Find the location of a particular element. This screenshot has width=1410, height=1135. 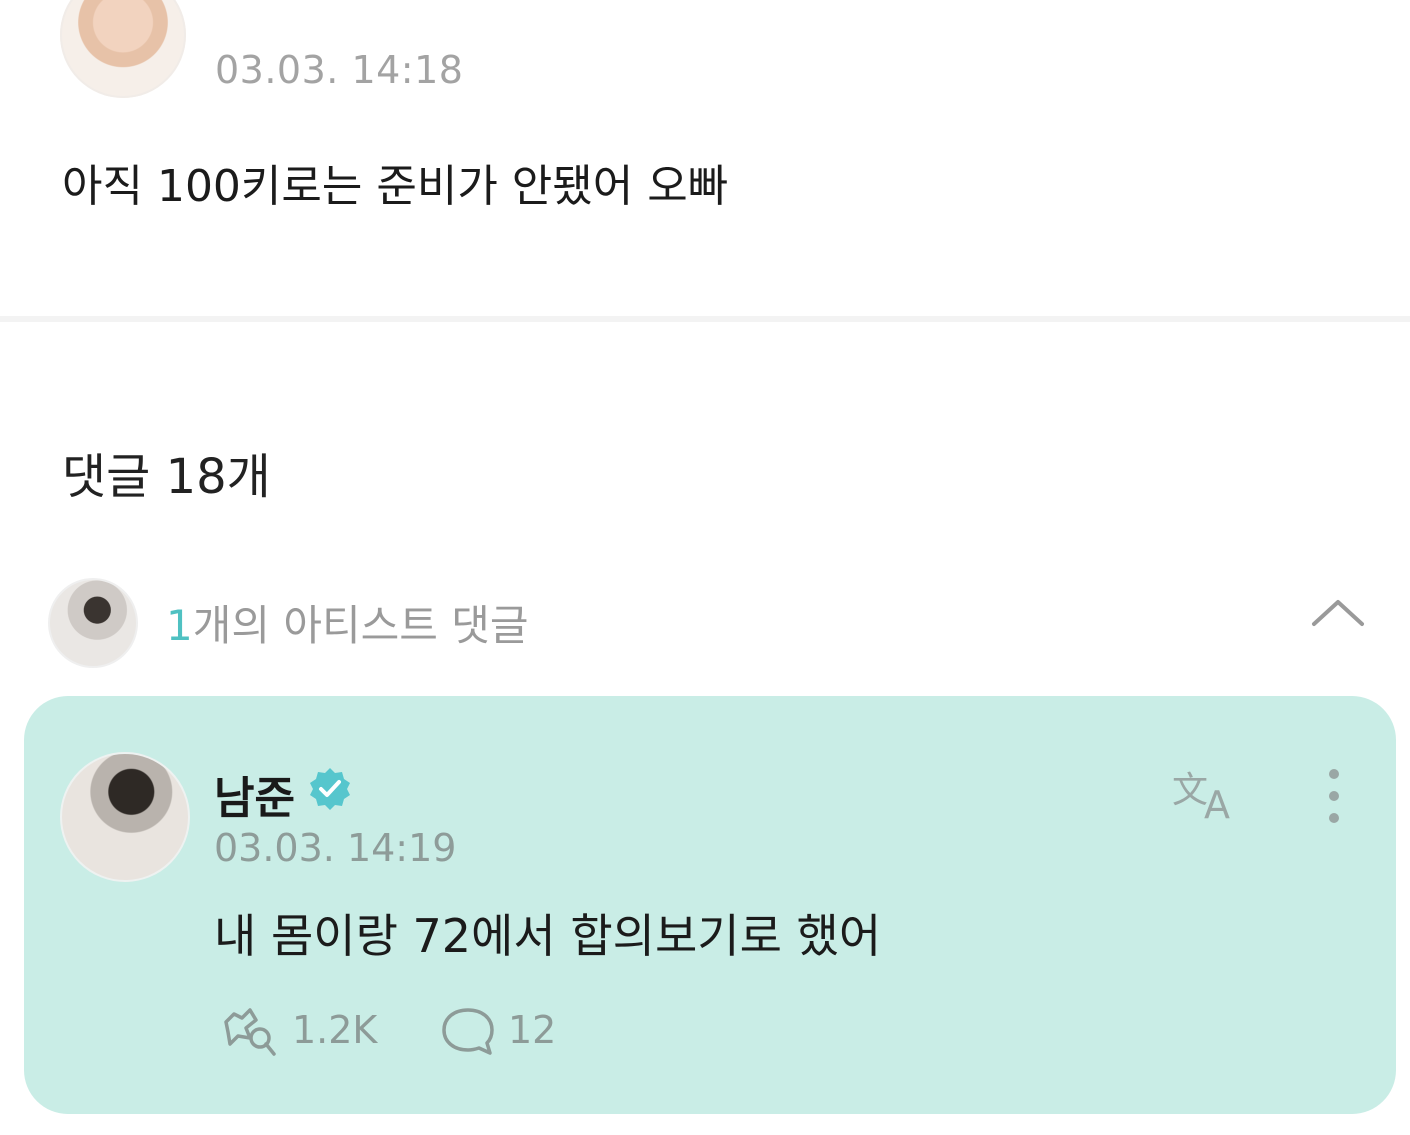

chevron-up-icon is located at coordinates (1338, 612).